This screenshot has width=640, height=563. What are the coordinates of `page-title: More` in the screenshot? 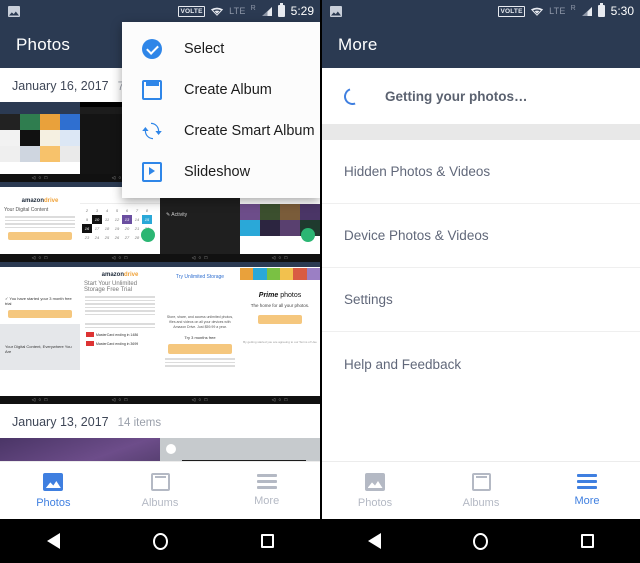 It's located at (358, 44).